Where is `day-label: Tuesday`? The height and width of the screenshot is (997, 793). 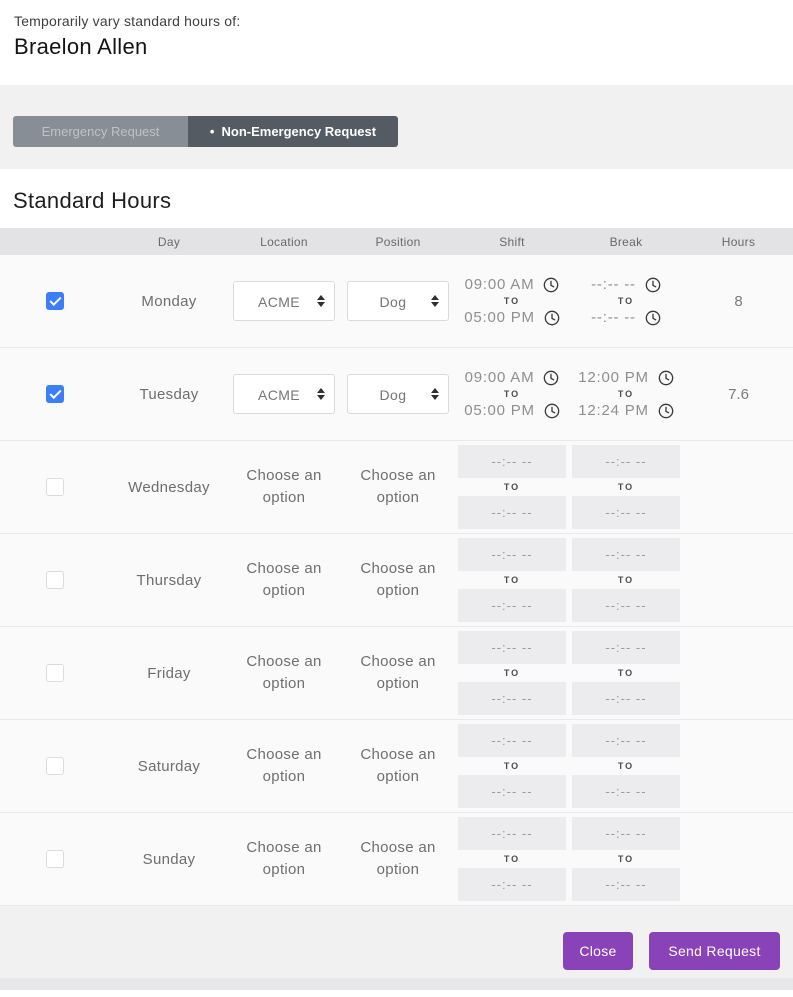 day-label: Tuesday is located at coordinates (169, 394).